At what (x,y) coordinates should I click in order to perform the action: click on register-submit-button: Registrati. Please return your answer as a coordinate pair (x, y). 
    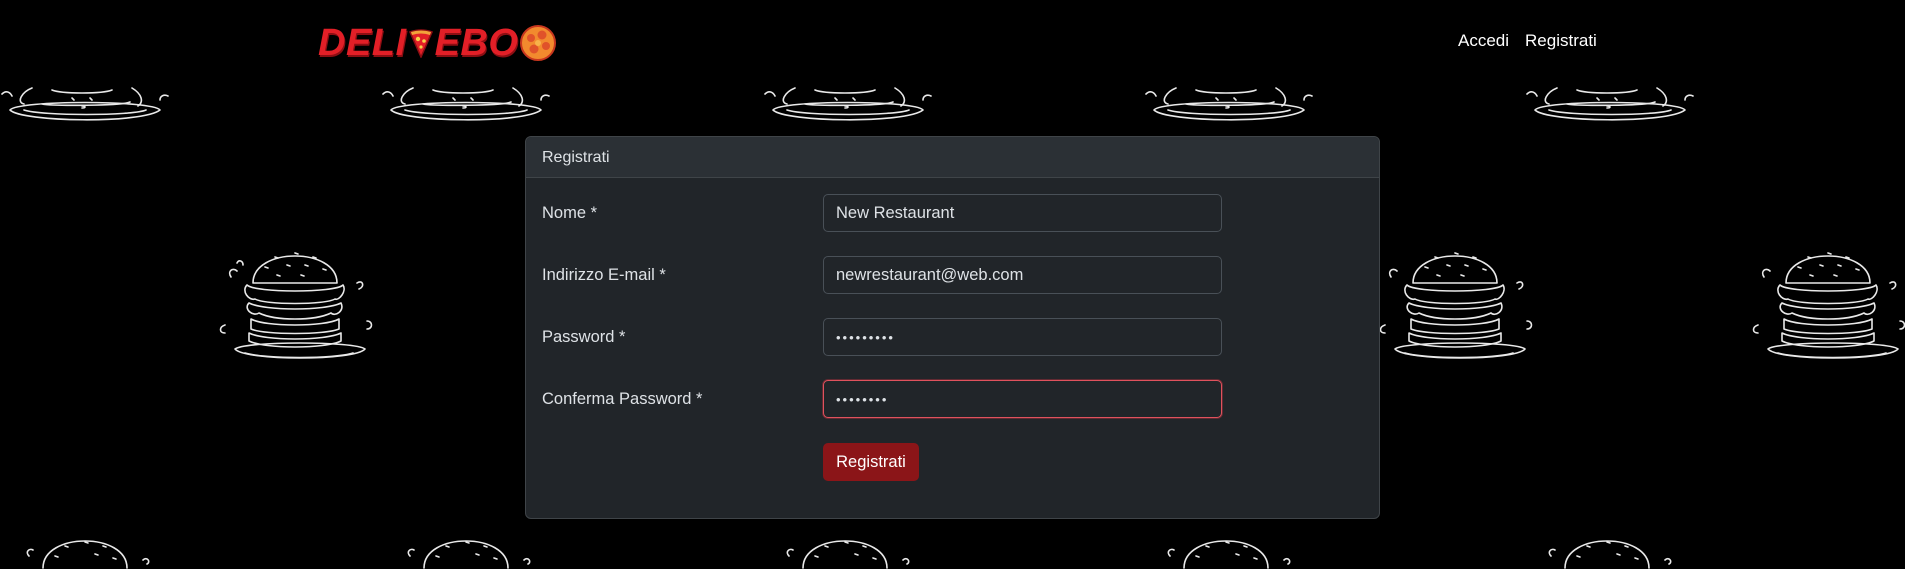
    Looking at the image, I should click on (871, 462).